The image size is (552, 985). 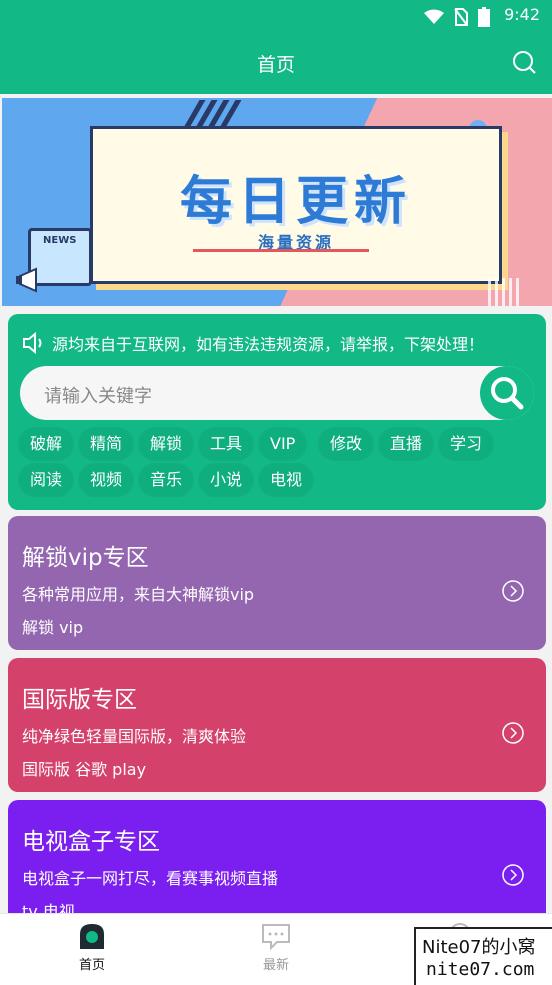 I want to click on search-icon, so click(x=524, y=62).